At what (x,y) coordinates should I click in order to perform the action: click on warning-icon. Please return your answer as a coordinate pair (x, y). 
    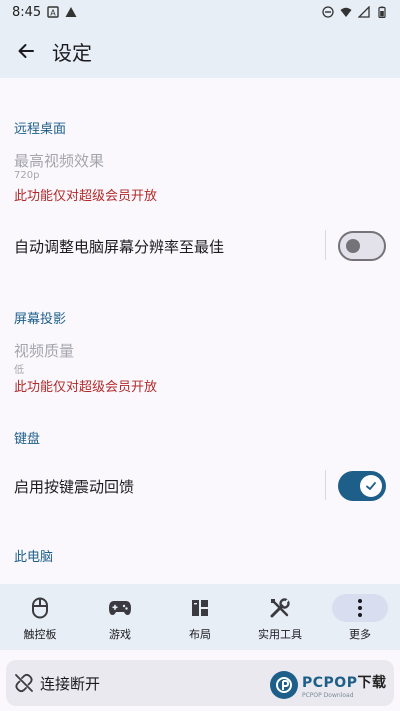
    Looking at the image, I should click on (71, 12).